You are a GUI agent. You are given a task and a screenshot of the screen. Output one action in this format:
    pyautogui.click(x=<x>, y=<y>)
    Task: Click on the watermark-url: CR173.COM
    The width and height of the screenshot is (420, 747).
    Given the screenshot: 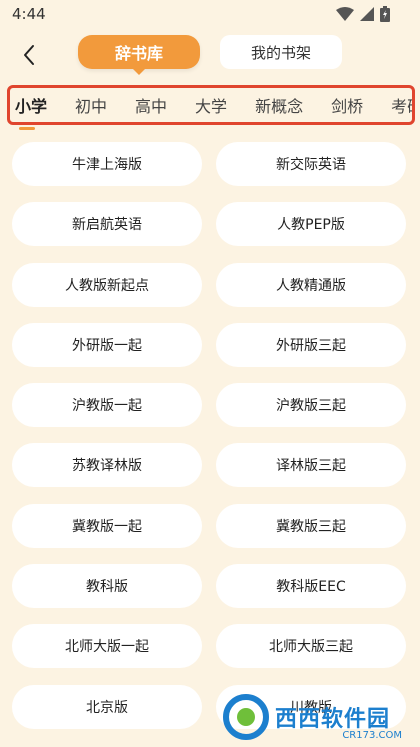 What is the action you would take?
    pyautogui.click(x=372, y=735)
    